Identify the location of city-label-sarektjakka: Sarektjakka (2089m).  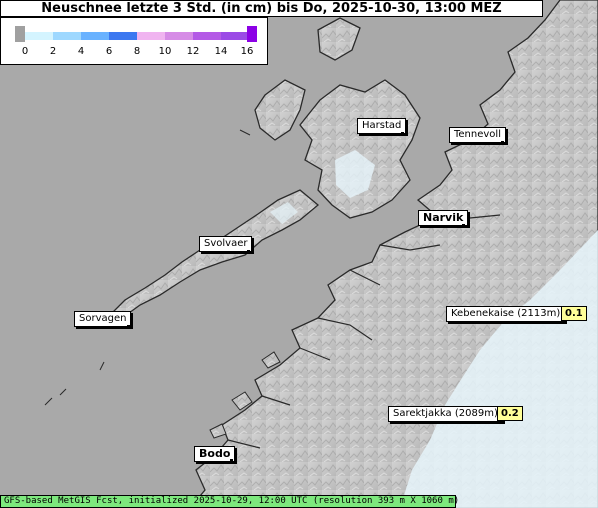
(445, 414).